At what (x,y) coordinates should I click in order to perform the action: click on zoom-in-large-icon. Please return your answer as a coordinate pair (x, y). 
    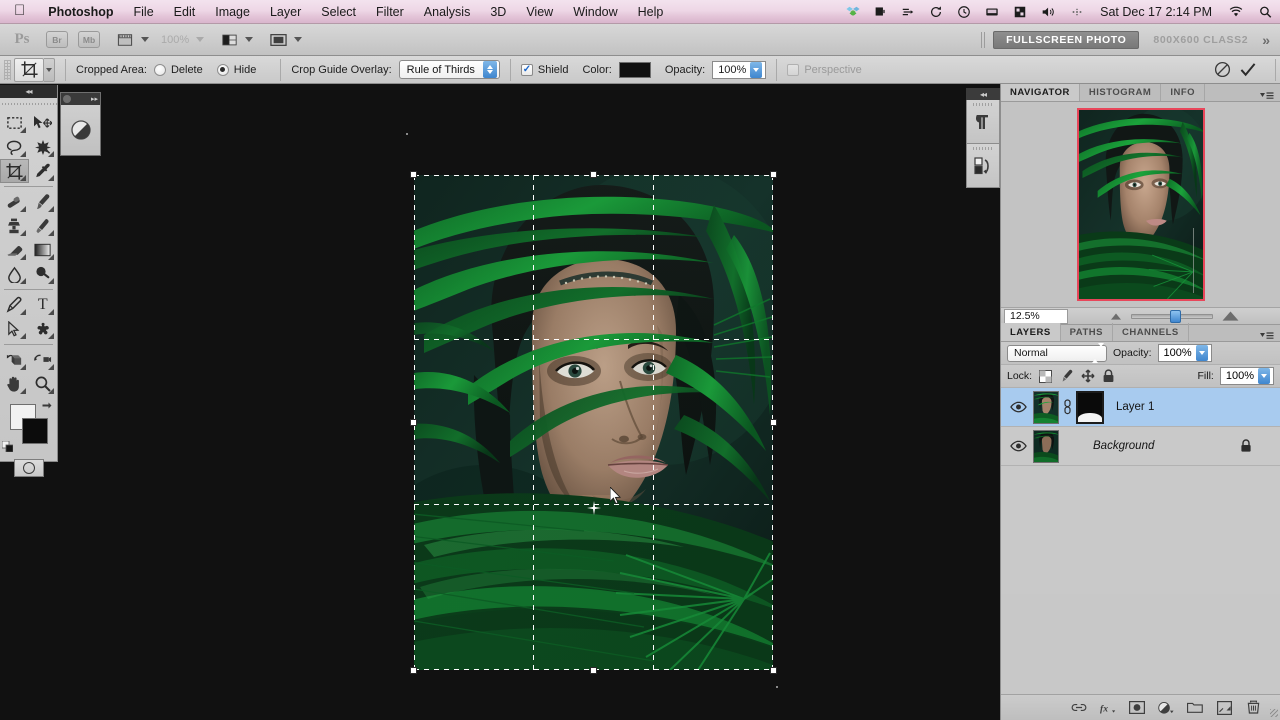
    Looking at the image, I should click on (1230, 316).